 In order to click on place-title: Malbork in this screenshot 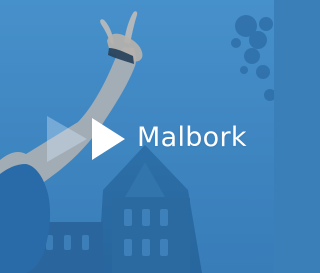, I will do `click(192, 137)`.